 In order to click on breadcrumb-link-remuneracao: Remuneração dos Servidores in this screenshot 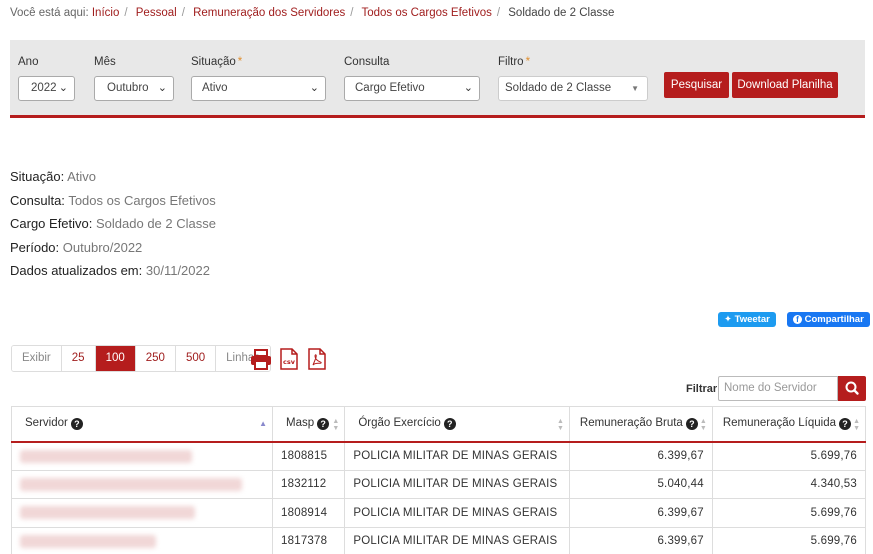, I will do `click(269, 13)`.